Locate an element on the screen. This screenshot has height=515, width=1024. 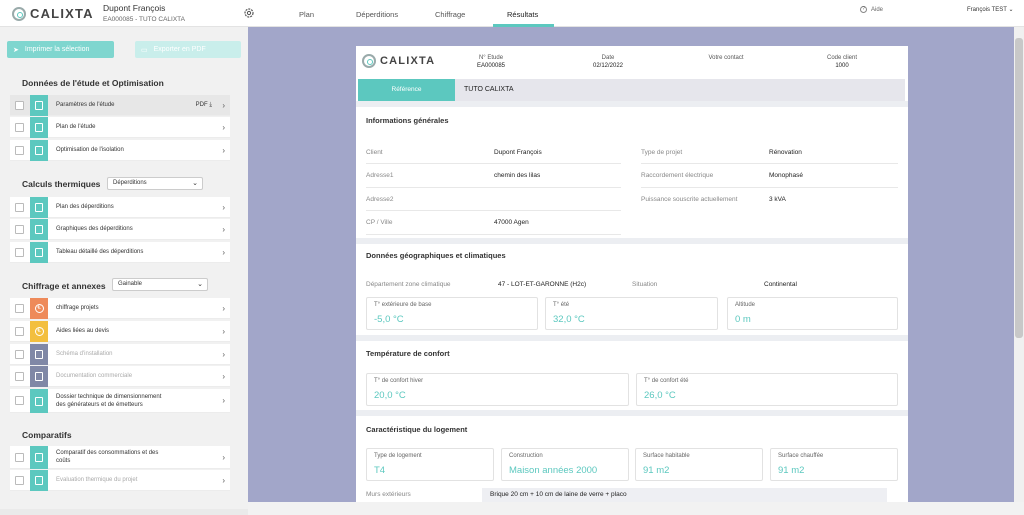
section-informations-generales: Informations générales is located at coordinates (407, 120).